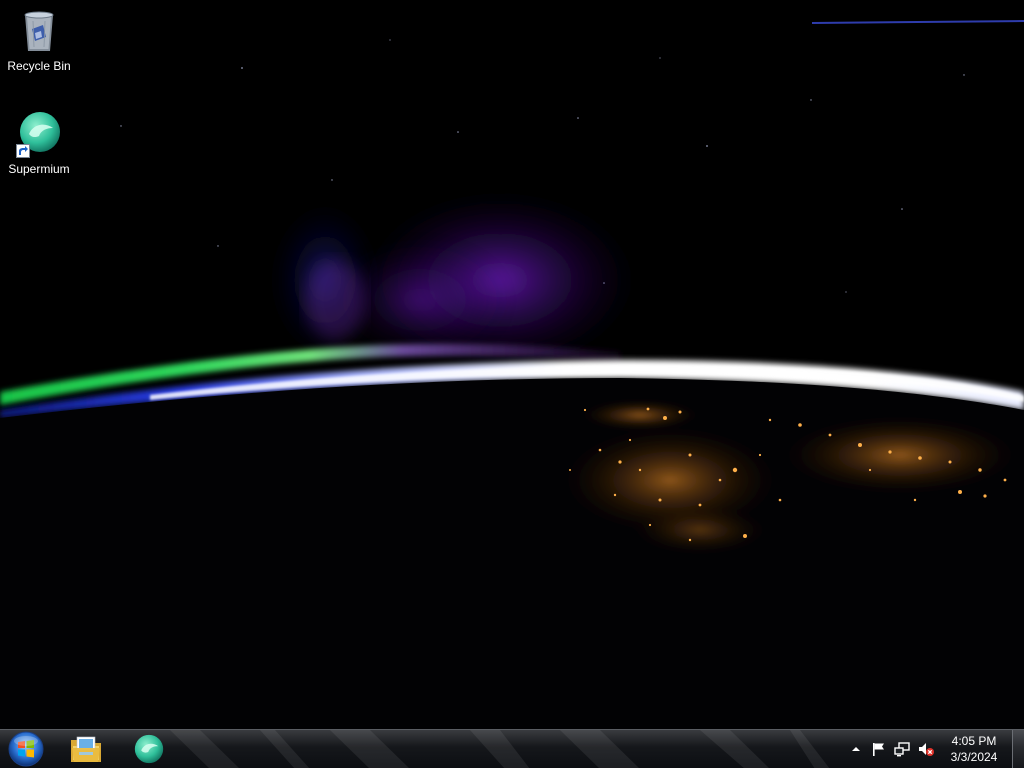 Image resolution: width=1024 pixels, height=768 pixels. What do you see at coordinates (926, 749) in the screenshot?
I see `volume-muted-icon` at bounding box center [926, 749].